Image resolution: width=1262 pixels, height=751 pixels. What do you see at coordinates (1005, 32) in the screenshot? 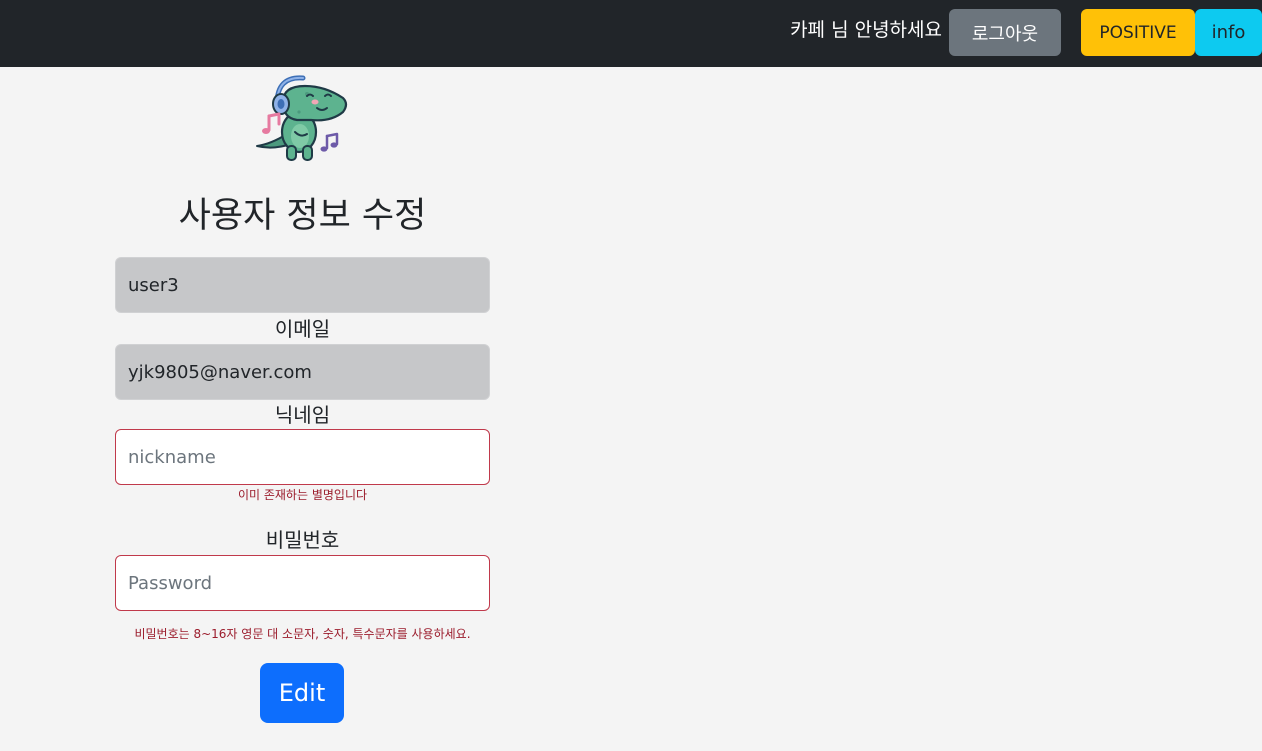
I see `logout-button: 로그아웃` at bounding box center [1005, 32].